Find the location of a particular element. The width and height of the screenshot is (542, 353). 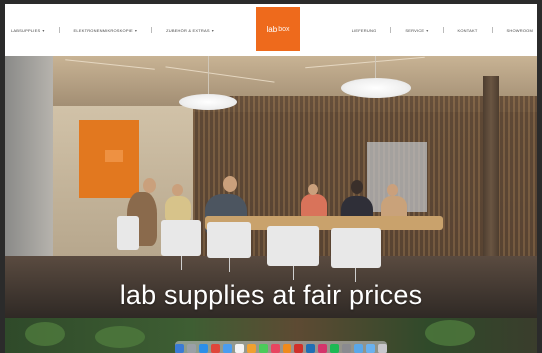

chrome-icon is located at coordinates (215, 348).